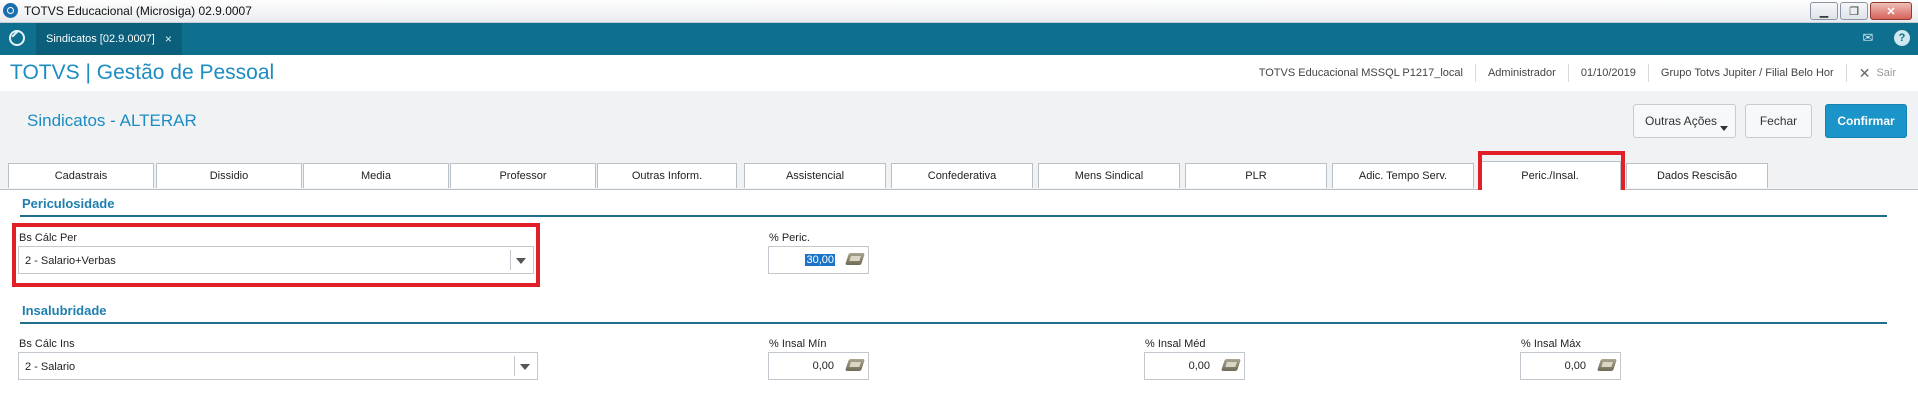 This screenshot has width=1918, height=418. I want to click on tab-dados-rescisao: Dados Rescisão, so click(1697, 175).